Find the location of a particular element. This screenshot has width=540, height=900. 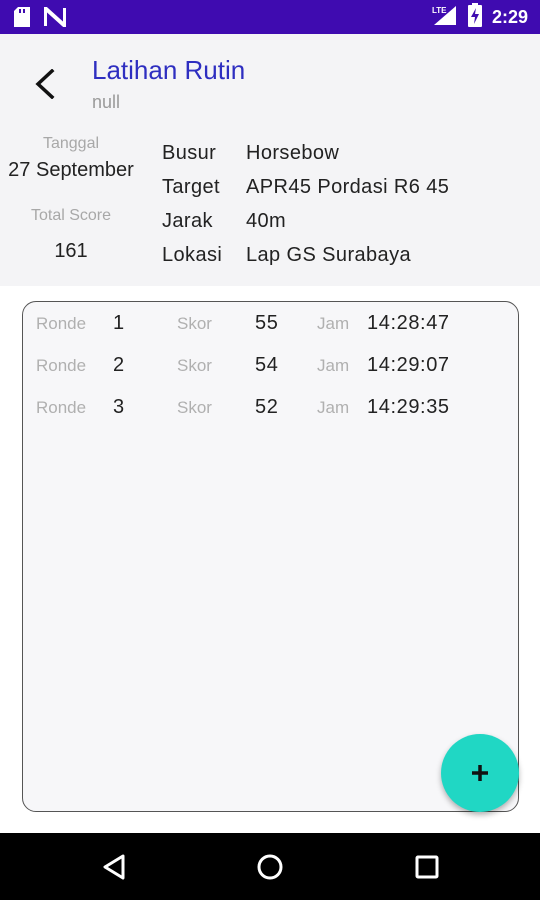

list-item: Ronde 2 Skor 54 Jam 14:29:07 is located at coordinates (270, 369).